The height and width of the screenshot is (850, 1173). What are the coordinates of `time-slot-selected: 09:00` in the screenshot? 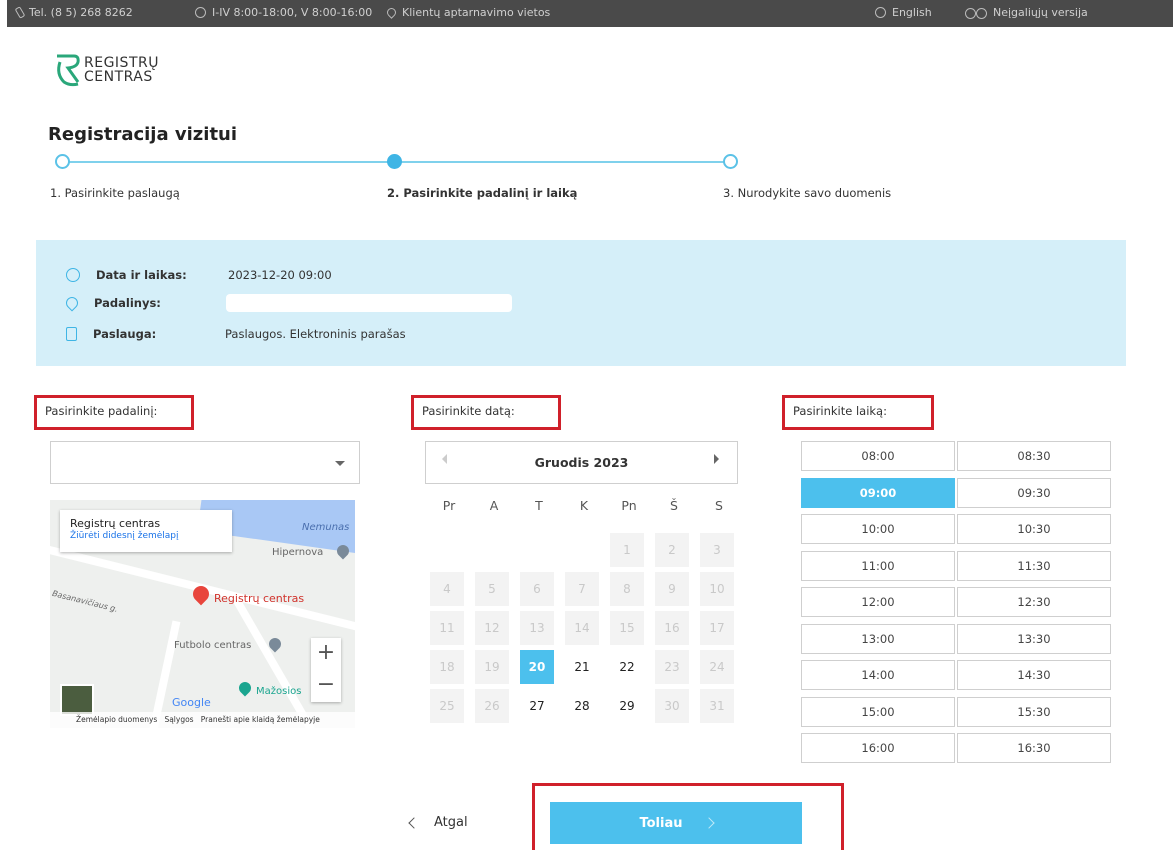 It's located at (878, 492).